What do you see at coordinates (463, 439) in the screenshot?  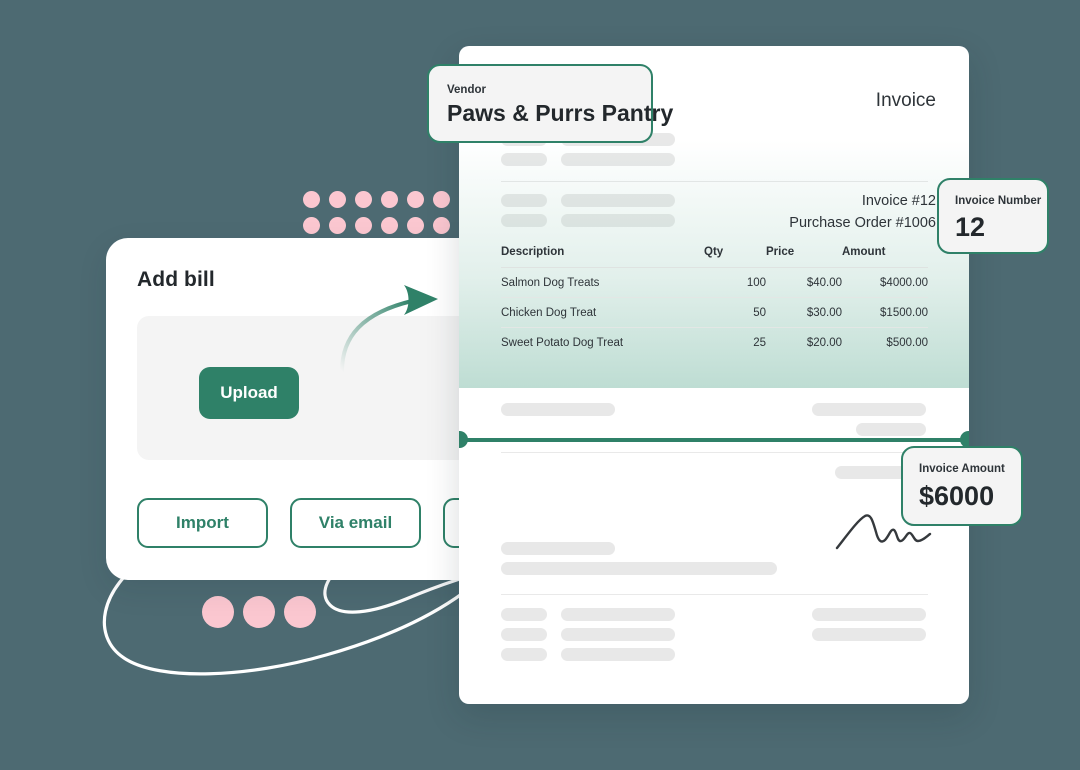 I see `highlight-handle-left` at bounding box center [463, 439].